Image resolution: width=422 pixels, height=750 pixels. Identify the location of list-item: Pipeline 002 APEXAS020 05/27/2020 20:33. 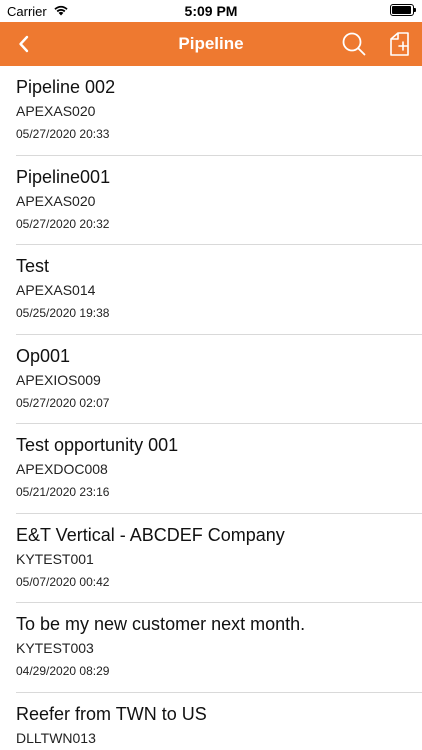
(211, 111).